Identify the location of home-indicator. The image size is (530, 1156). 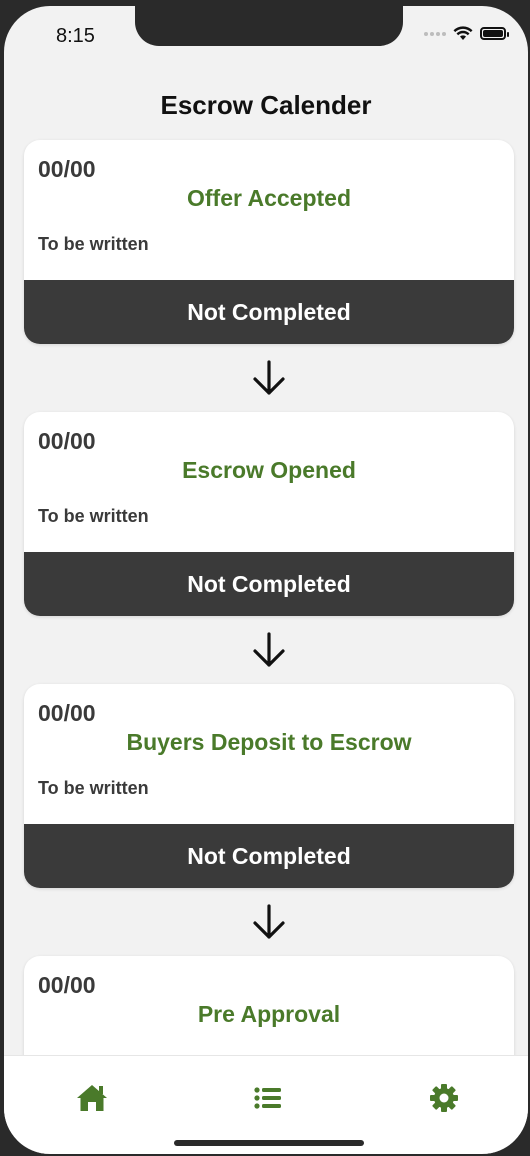
(269, 1143).